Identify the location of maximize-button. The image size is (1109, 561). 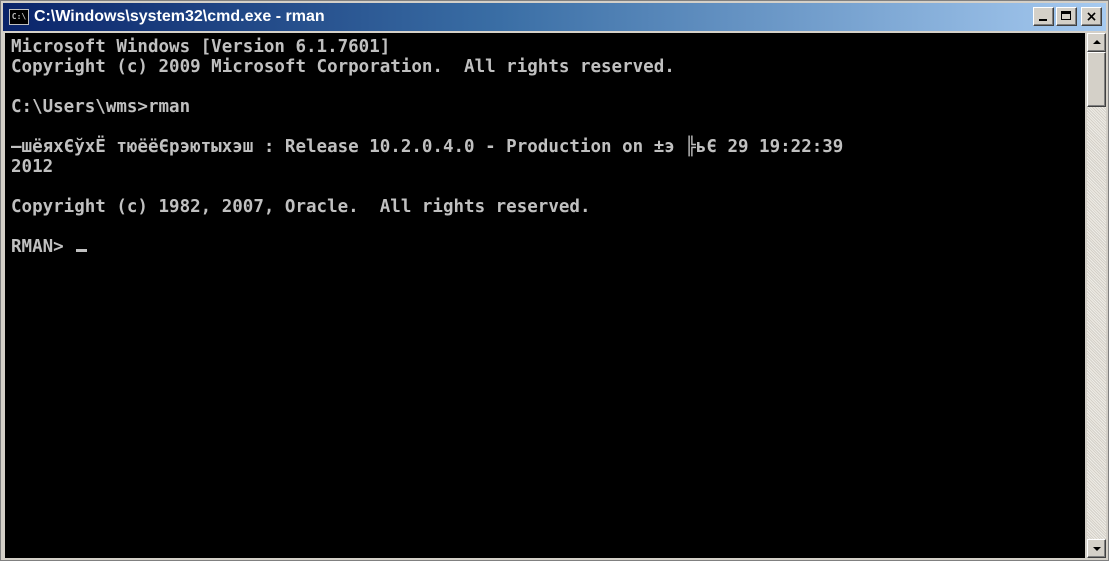
(1066, 16).